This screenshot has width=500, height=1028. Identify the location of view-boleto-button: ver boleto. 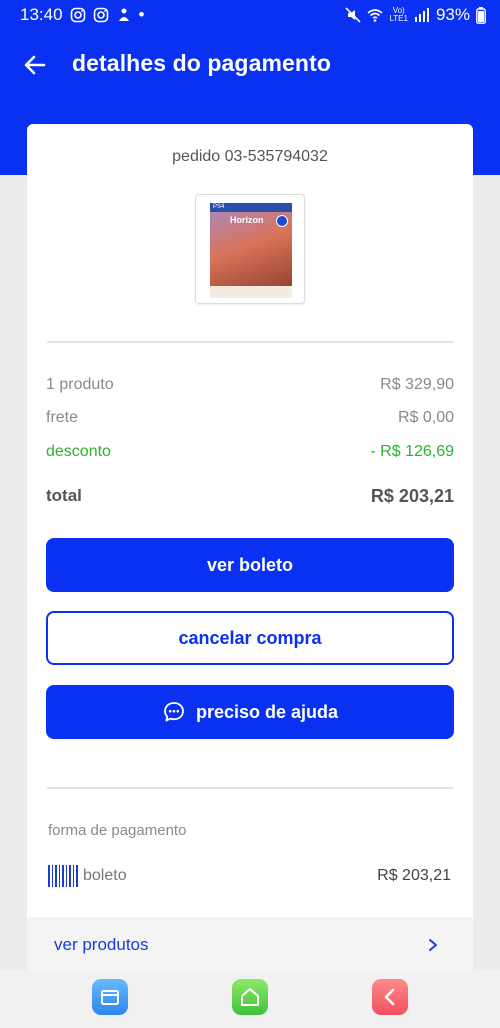
(250, 565).